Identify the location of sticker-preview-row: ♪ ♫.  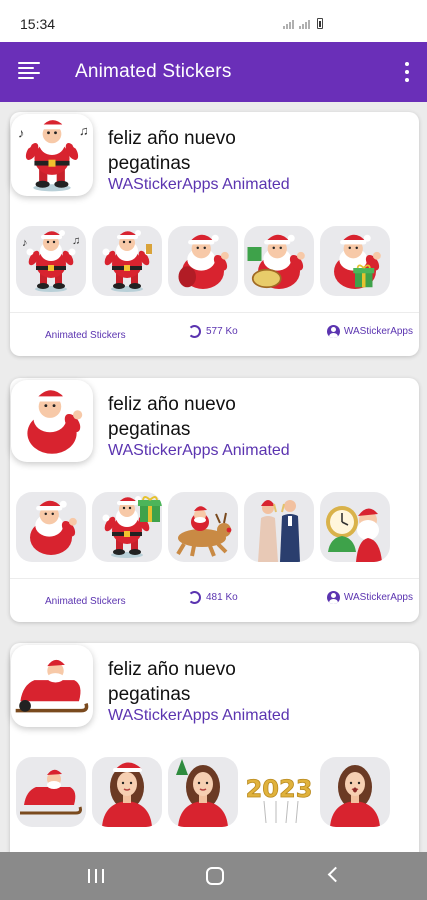
(203, 261).